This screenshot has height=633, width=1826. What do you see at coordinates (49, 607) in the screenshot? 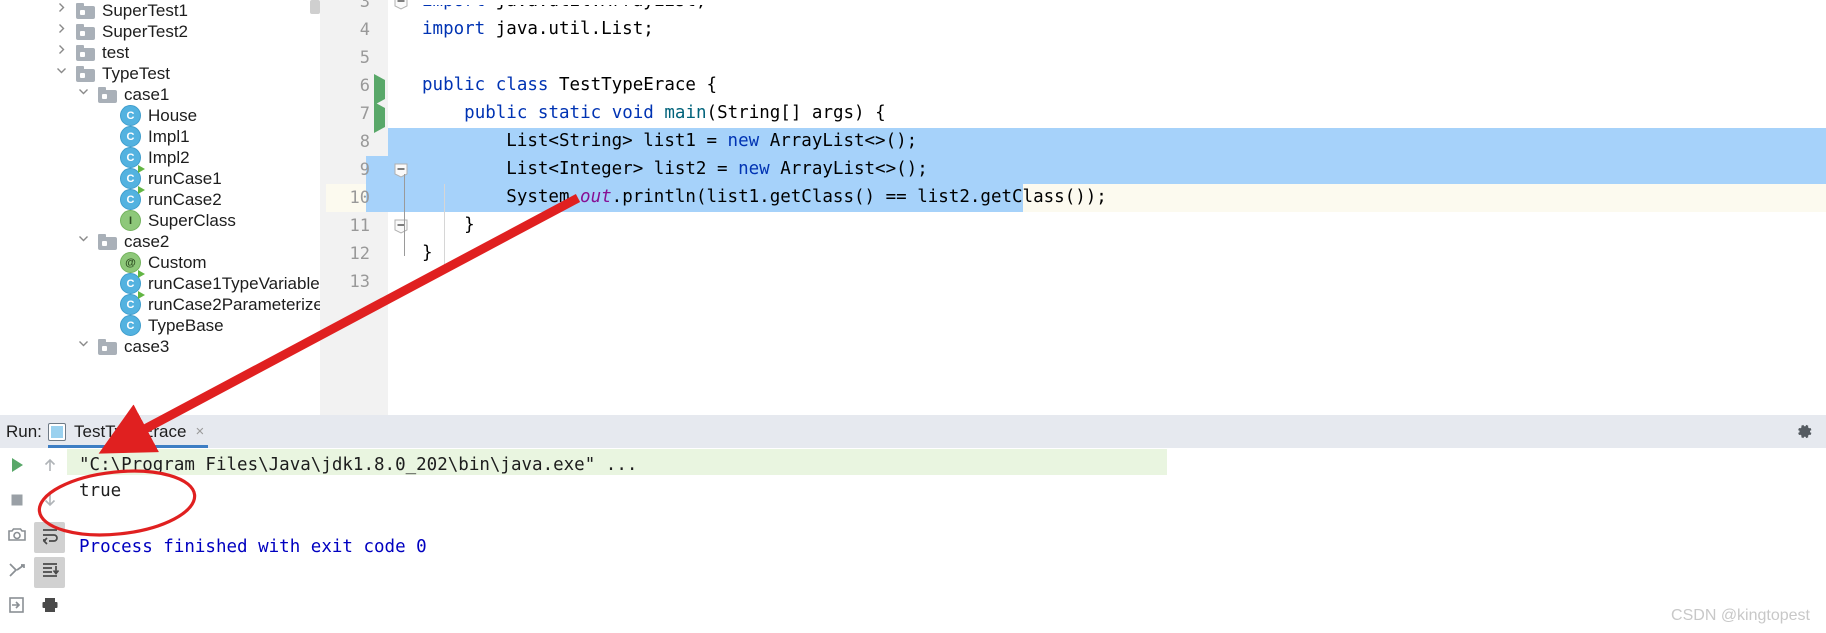
I see `print-button` at bounding box center [49, 607].